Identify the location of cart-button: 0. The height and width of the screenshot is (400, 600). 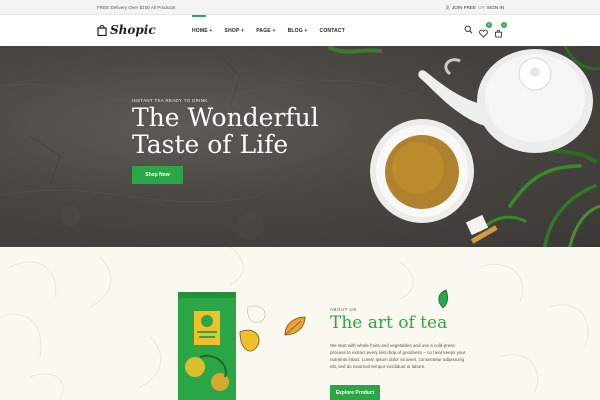
(500, 30).